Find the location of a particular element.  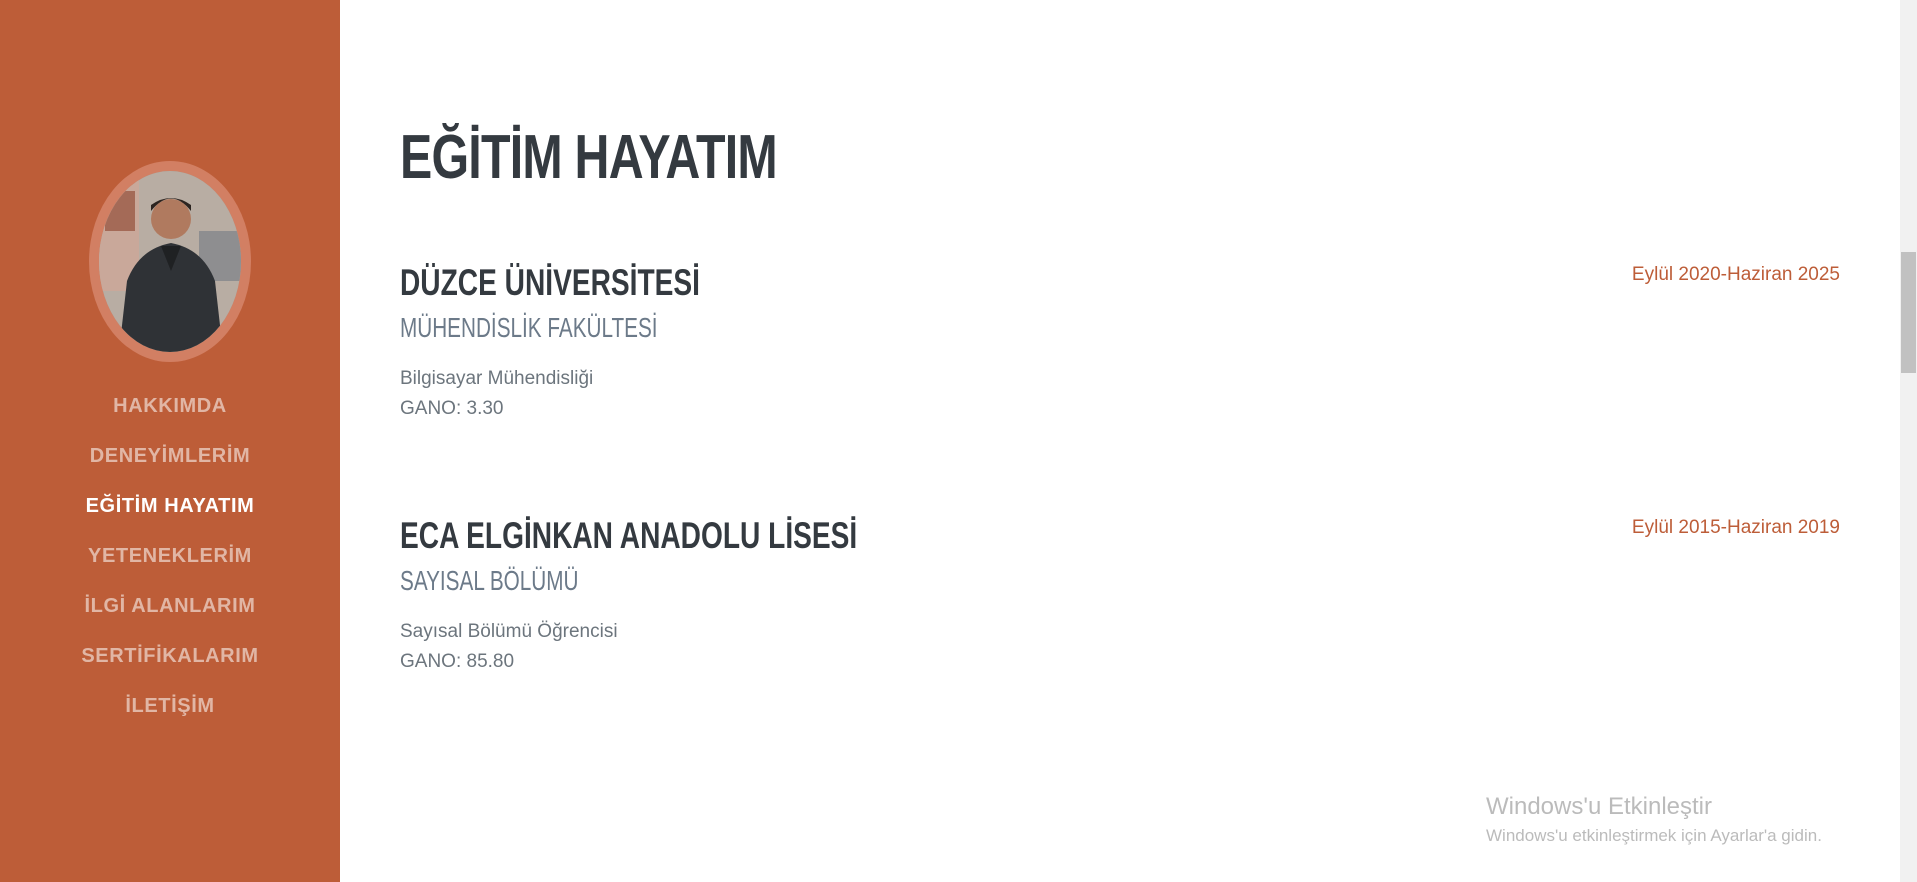

education-date: Eylül 2020-Haziran 2025 is located at coordinates (1735, 274).